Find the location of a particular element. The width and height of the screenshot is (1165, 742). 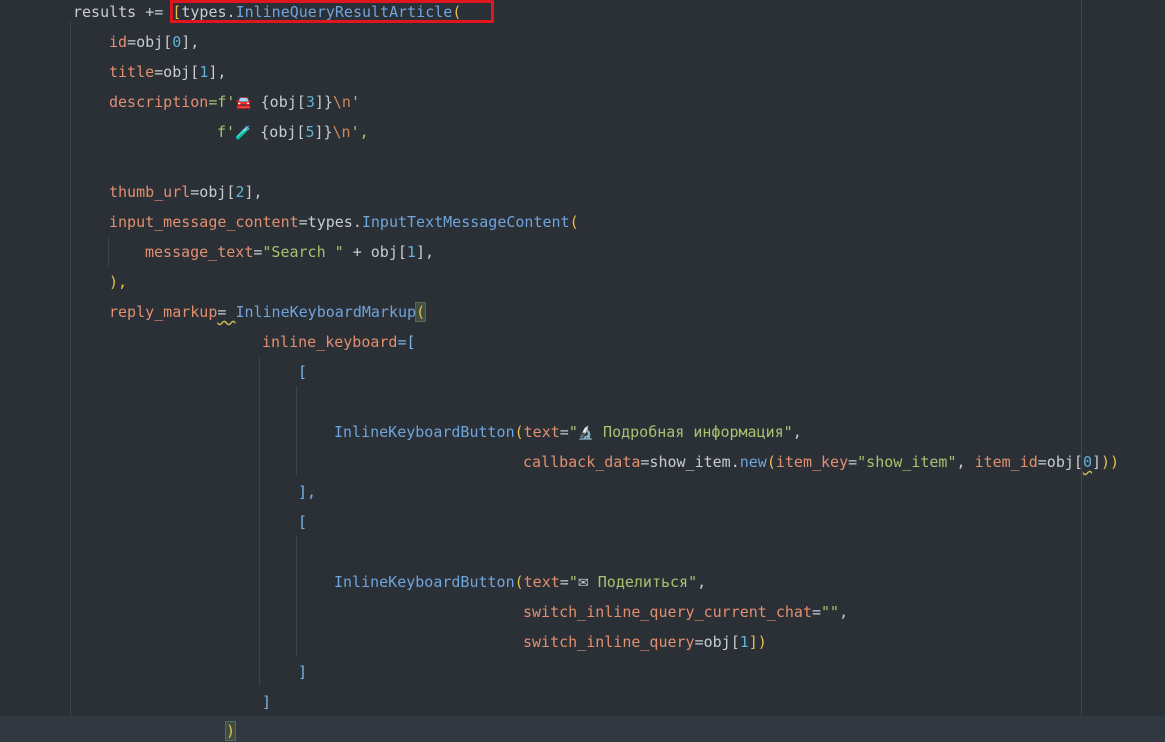

token-param: callback_data is located at coordinates (582, 462).